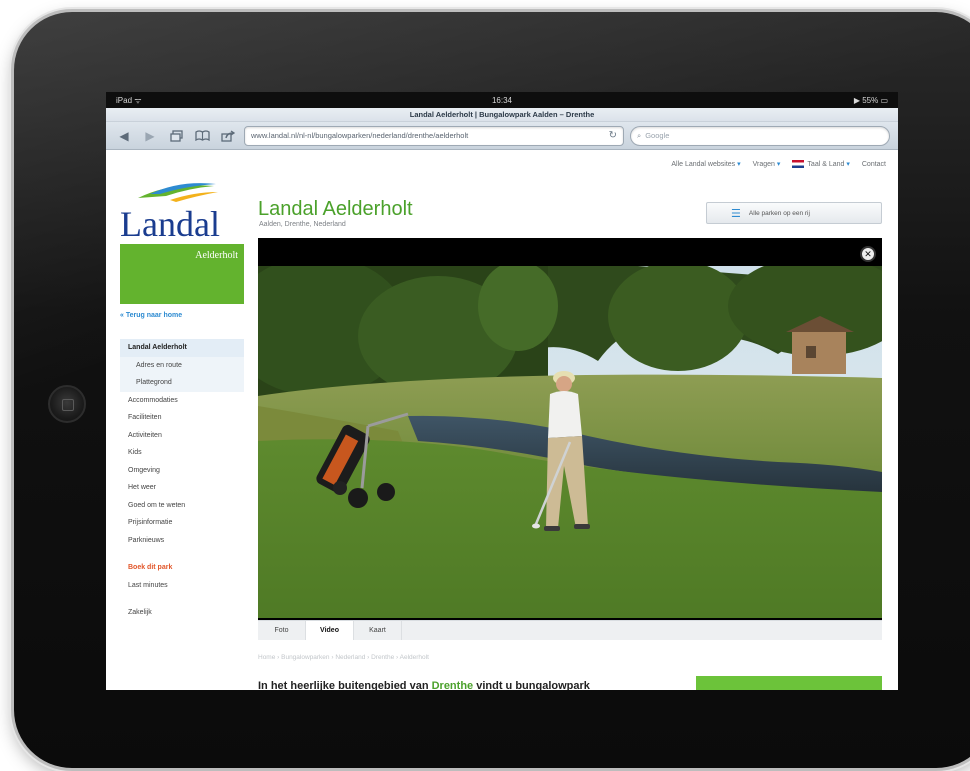  Describe the element at coordinates (129, 100) in the screenshot. I see `carrier-label: iPad ᯤ` at that location.